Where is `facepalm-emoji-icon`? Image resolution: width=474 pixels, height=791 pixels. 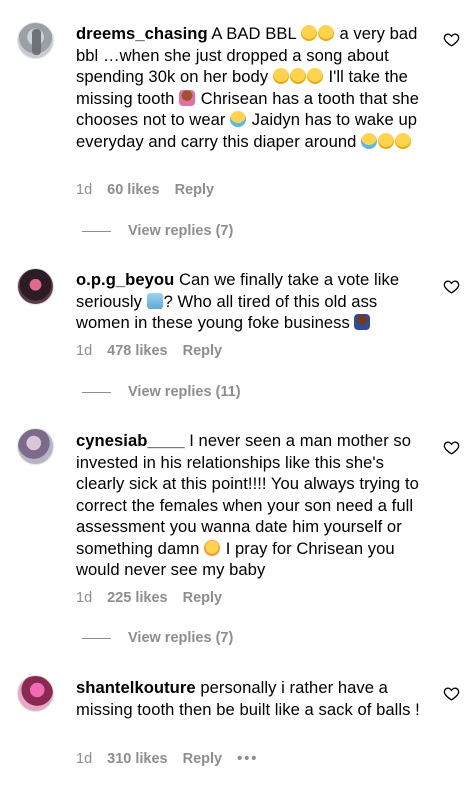 facepalm-emoji-icon is located at coordinates (187, 97).